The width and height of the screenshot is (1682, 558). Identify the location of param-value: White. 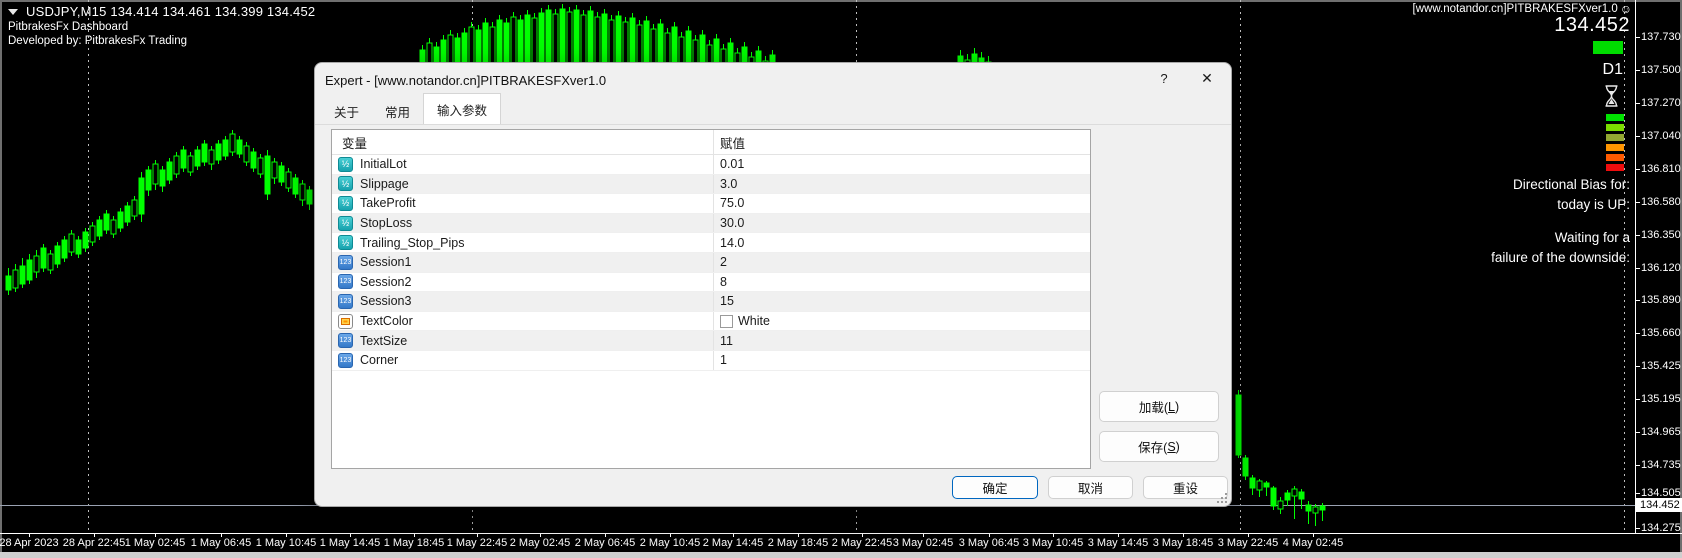
(901, 321).